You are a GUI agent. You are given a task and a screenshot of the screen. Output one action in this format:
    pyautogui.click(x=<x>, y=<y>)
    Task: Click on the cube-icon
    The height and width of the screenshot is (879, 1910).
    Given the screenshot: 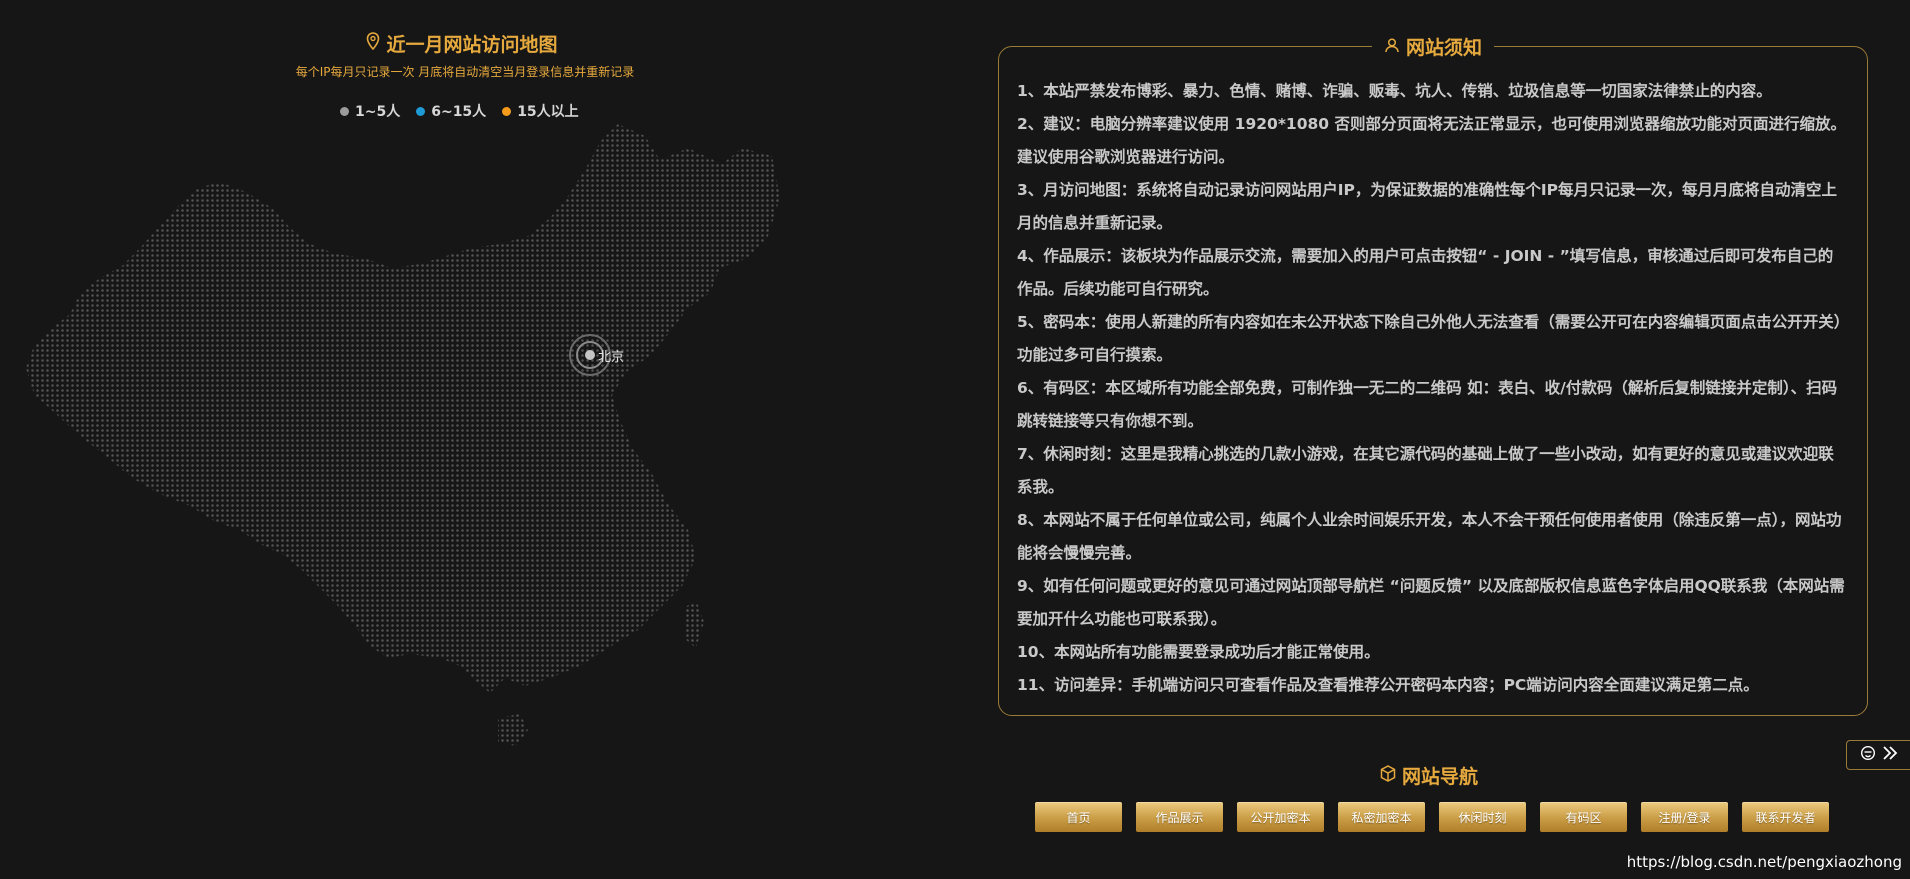 What is the action you would take?
    pyautogui.click(x=1388, y=775)
    